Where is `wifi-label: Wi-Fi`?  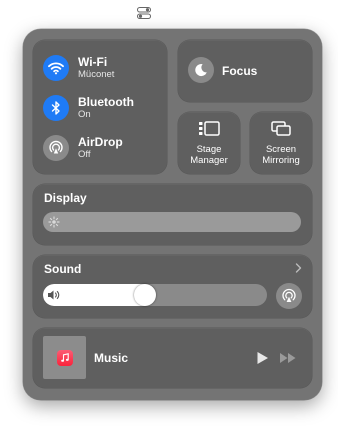
wifi-label: Wi-Fi is located at coordinates (93, 62).